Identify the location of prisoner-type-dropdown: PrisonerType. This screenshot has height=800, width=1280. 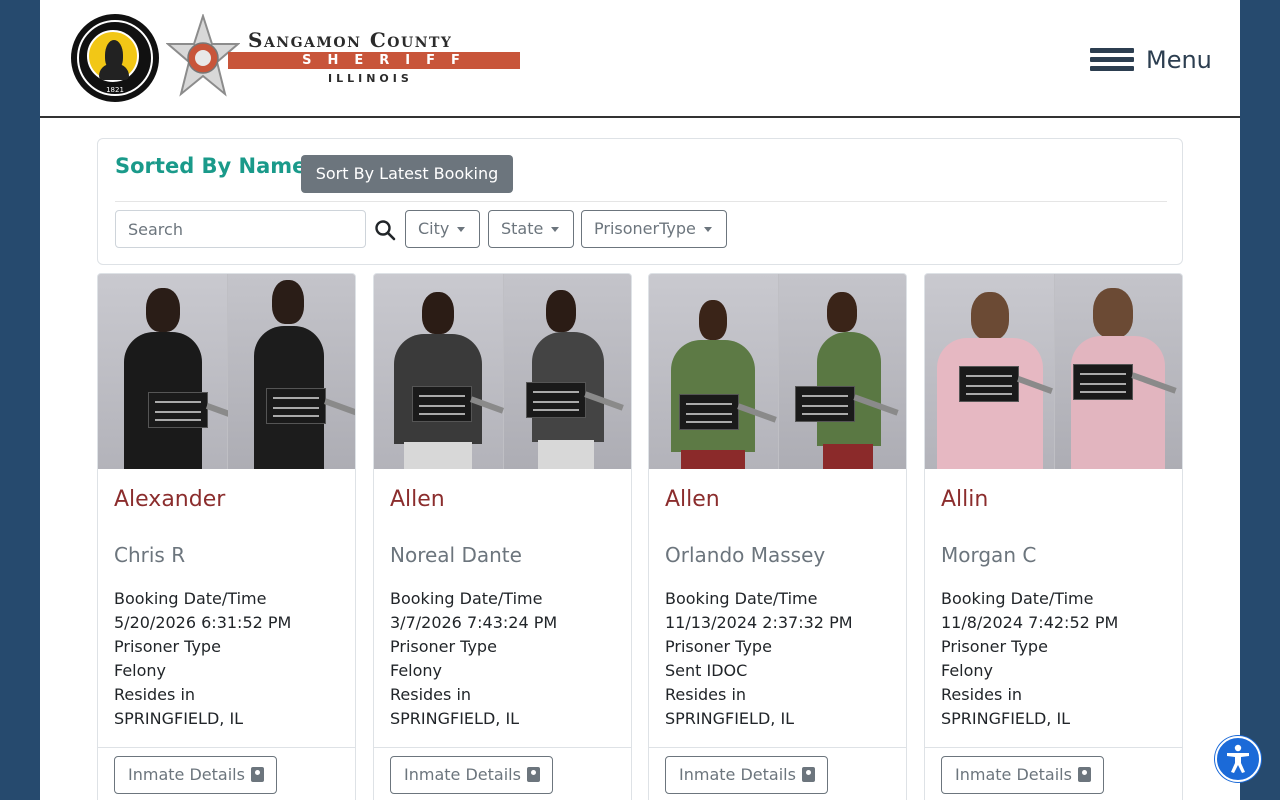
(654, 229).